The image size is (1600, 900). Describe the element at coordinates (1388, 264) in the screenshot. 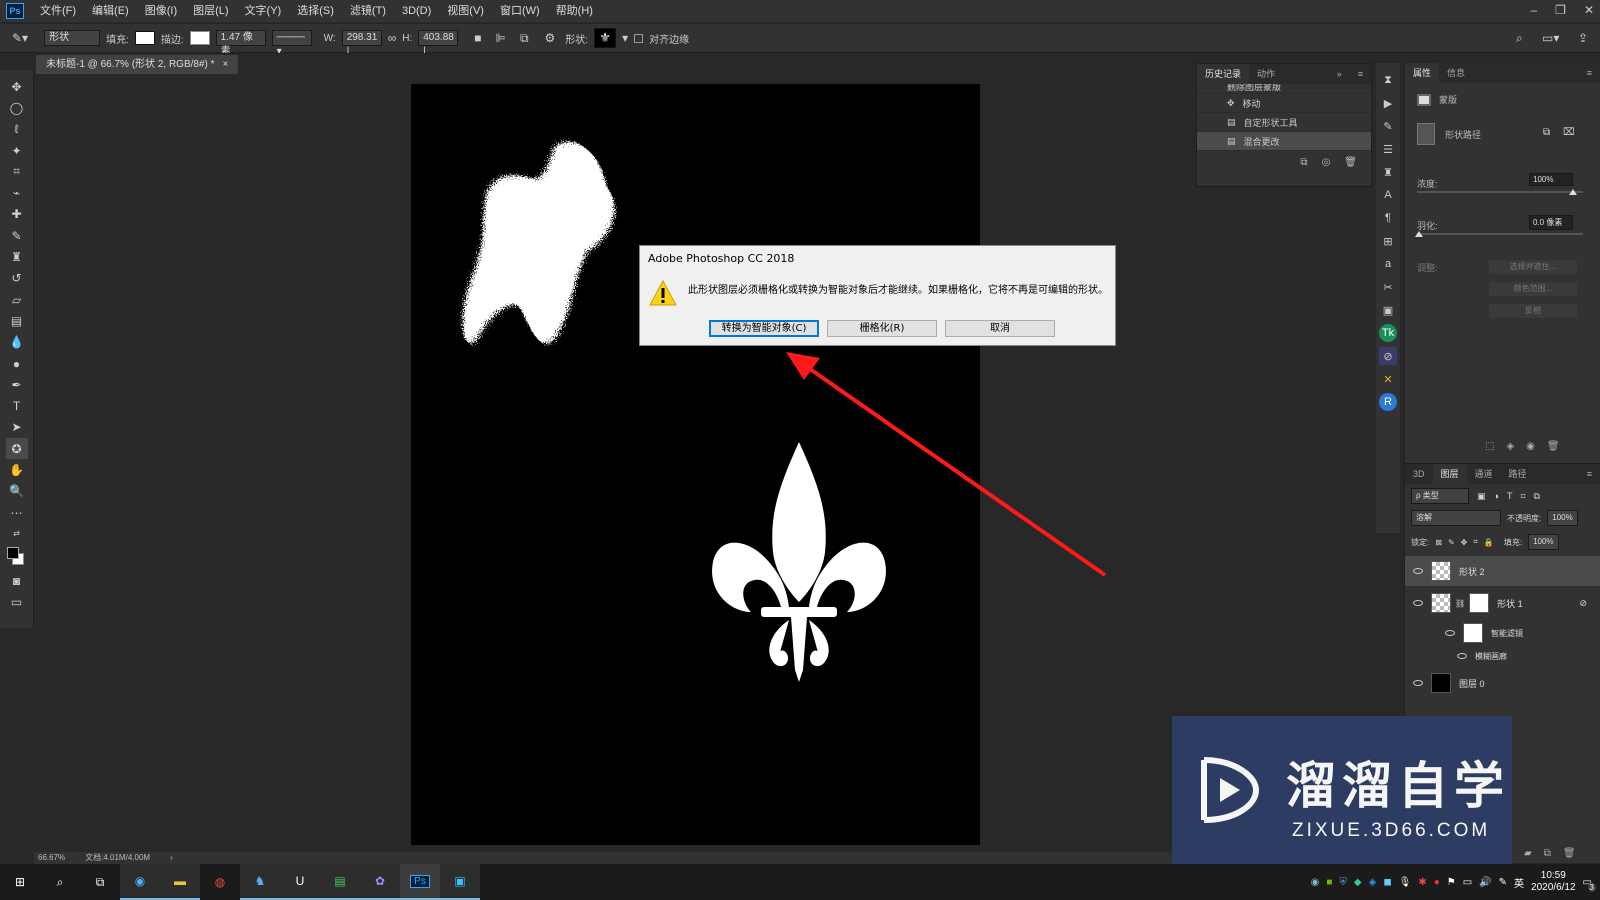

I see `character-styles-icon: a` at that location.